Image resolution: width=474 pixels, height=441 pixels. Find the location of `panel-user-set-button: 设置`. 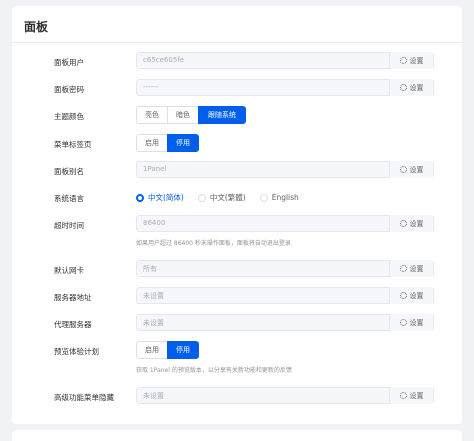

panel-user-set-button: 设置 is located at coordinates (411, 60).